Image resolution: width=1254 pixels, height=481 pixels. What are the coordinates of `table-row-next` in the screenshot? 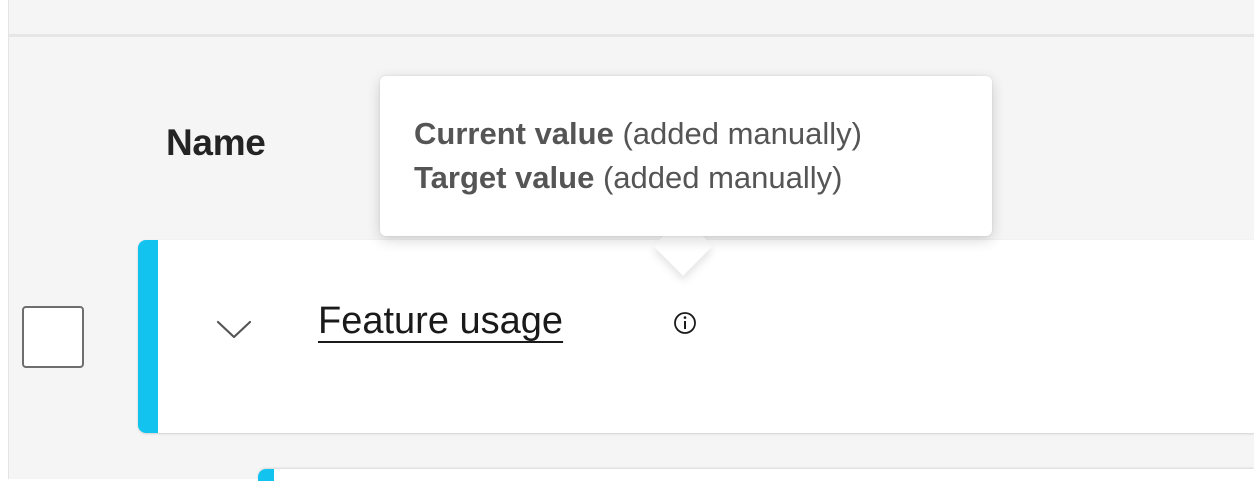 It's located at (756, 475).